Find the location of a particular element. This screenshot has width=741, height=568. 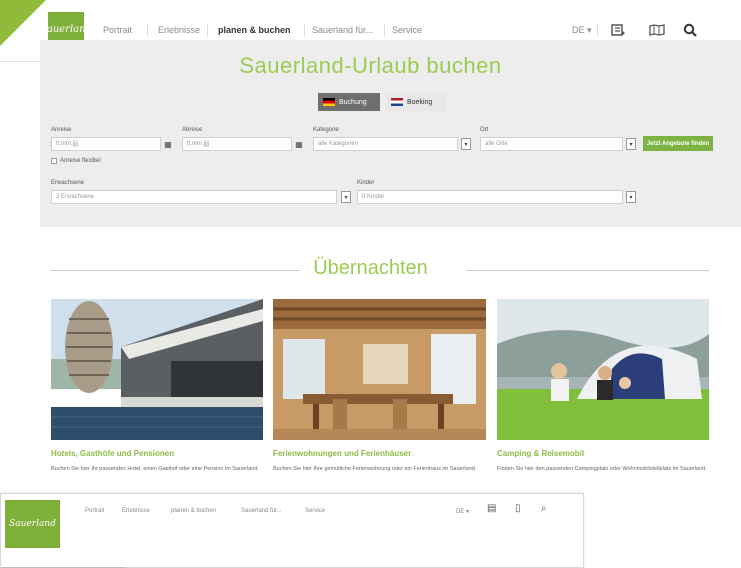

booking-title: Sauerland-Urlaub buchen is located at coordinates (370, 65).